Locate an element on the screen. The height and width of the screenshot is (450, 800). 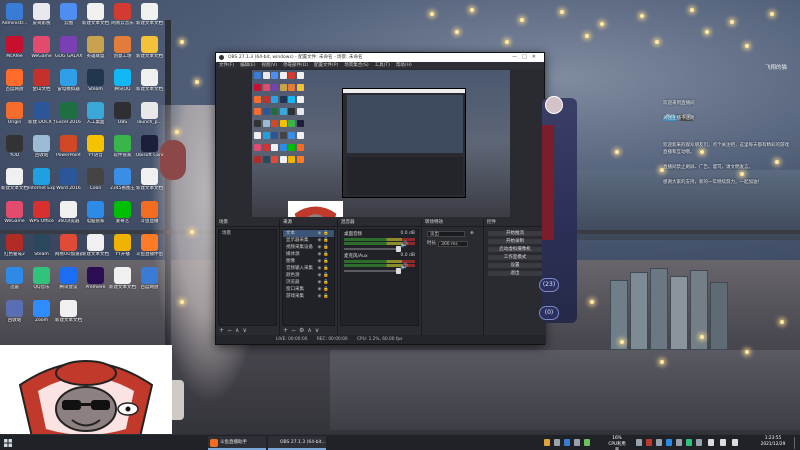
source-item: 颜色源 ◉🔒 is located at coordinates (308, 275).